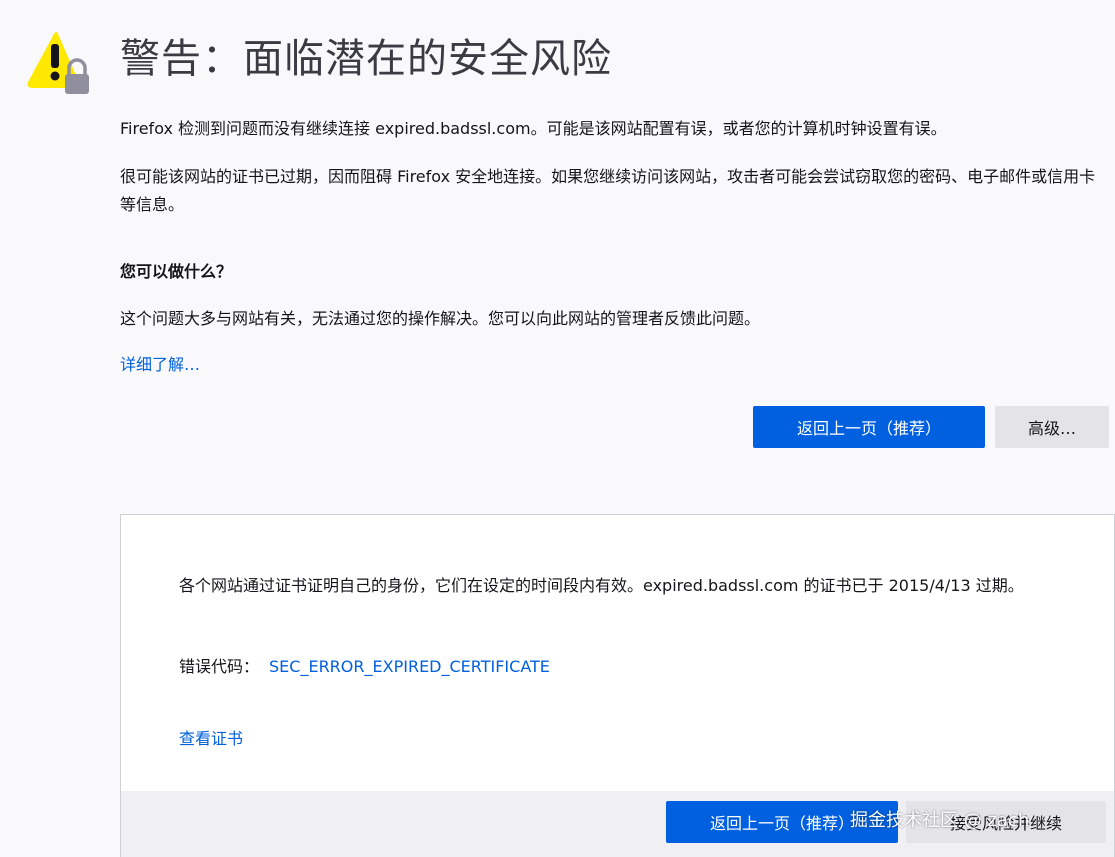 Image resolution: width=1115 pixels, height=857 pixels. I want to click on error-code-line: 错误代码： SEC_ERROR_EXPIRED_CERTIFICATE, so click(364, 667).